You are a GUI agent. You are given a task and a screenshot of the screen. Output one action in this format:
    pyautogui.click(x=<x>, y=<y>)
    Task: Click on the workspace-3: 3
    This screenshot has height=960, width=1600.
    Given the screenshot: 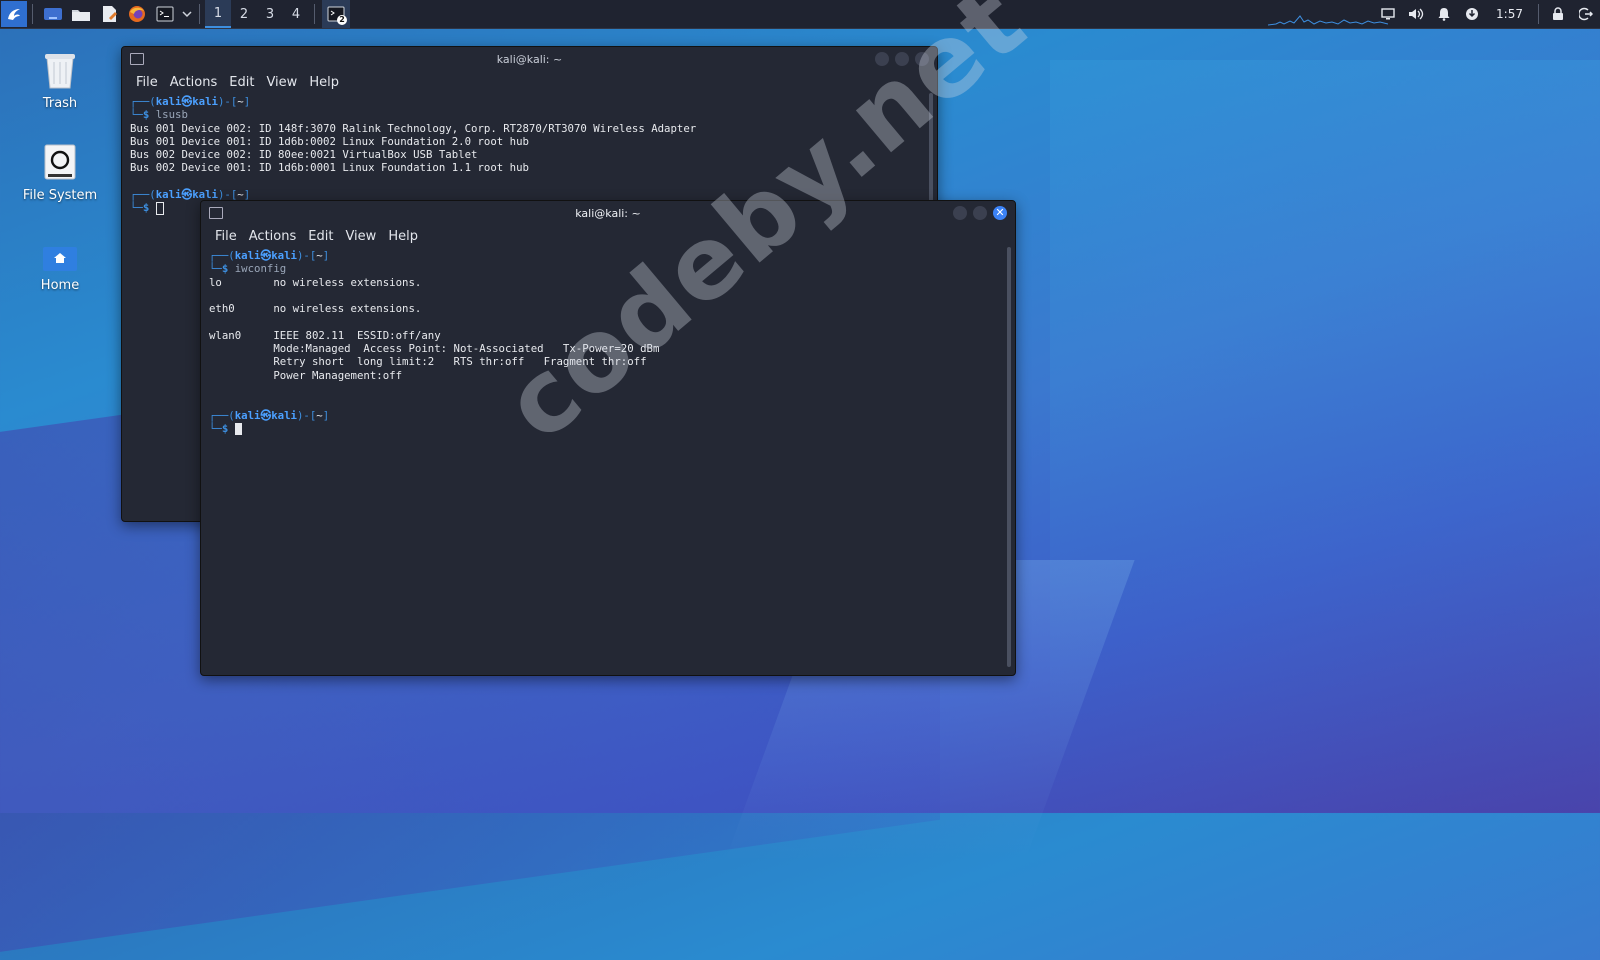 What is the action you would take?
    pyautogui.click(x=270, y=14)
    